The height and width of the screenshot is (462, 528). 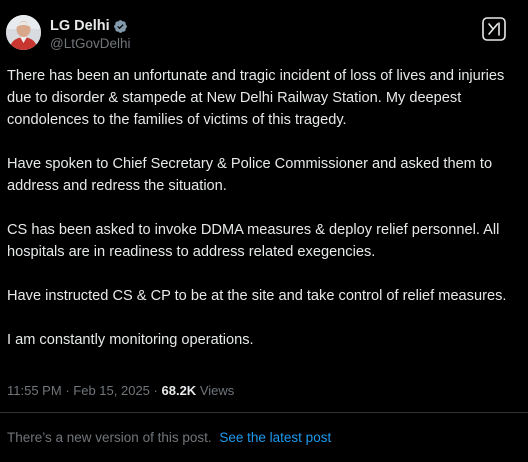 What do you see at coordinates (264, 412) in the screenshot?
I see `divider` at bounding box center [264, 412].